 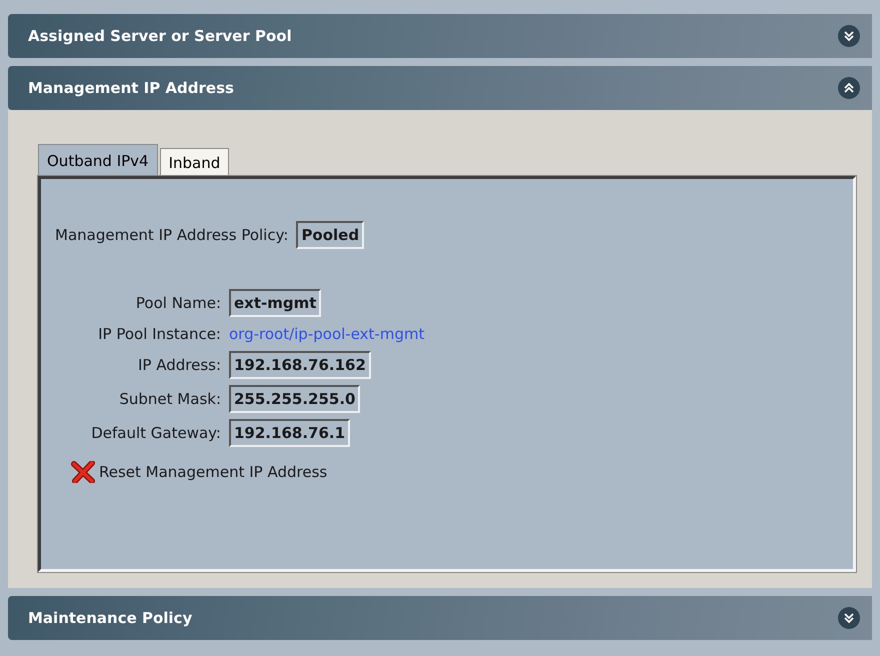 What do you see at coordinates (170, 399) in the screenshot?
I see `field-label: Subnet Mask:` at bounding box center [170, 399].